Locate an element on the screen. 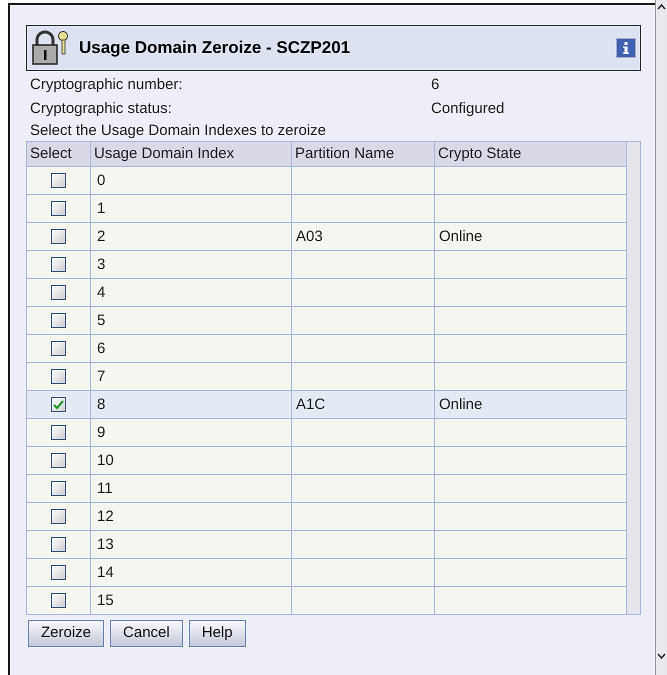  checkmark-icon is located at coordinates (58, 405).